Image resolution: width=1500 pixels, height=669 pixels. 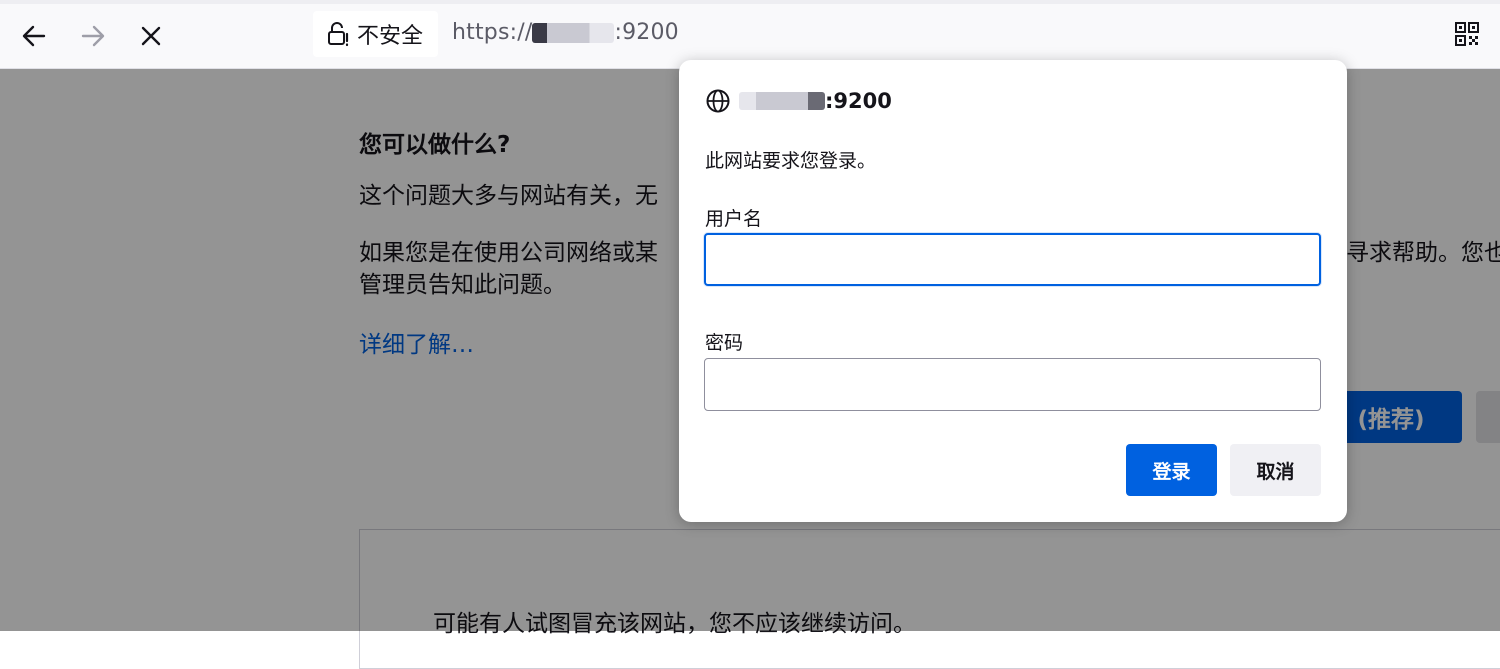 I want to click on username-input, so click(x=1012, y=259).